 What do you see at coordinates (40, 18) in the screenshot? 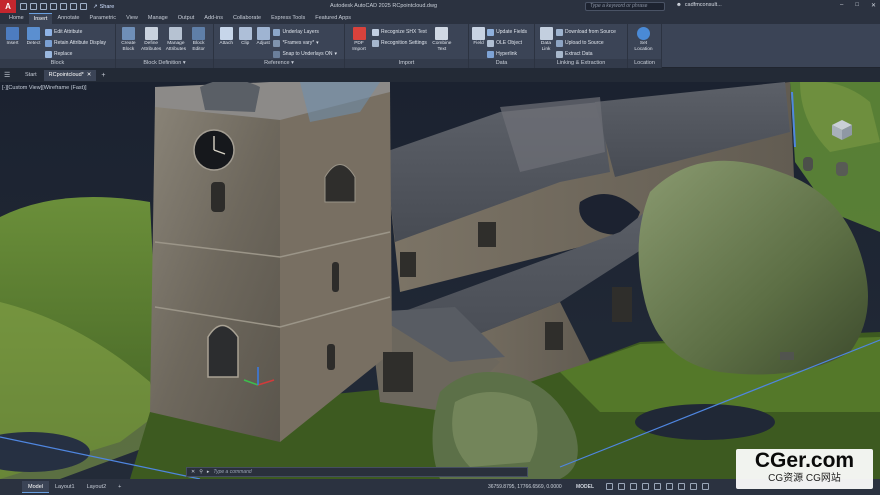
I see `tab-insert: Insert` at bounding box center [40, 18].